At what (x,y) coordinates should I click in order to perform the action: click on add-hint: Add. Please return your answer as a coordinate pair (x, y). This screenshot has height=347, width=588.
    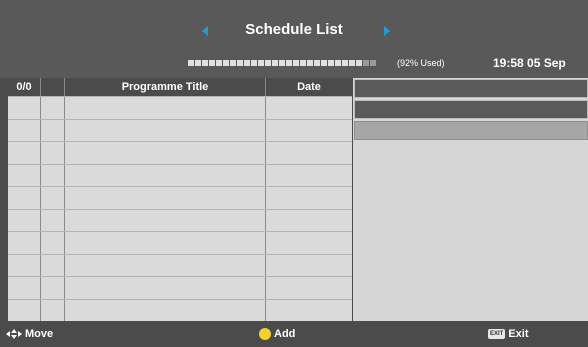
    Looking at the image, I should click on (277, 334).